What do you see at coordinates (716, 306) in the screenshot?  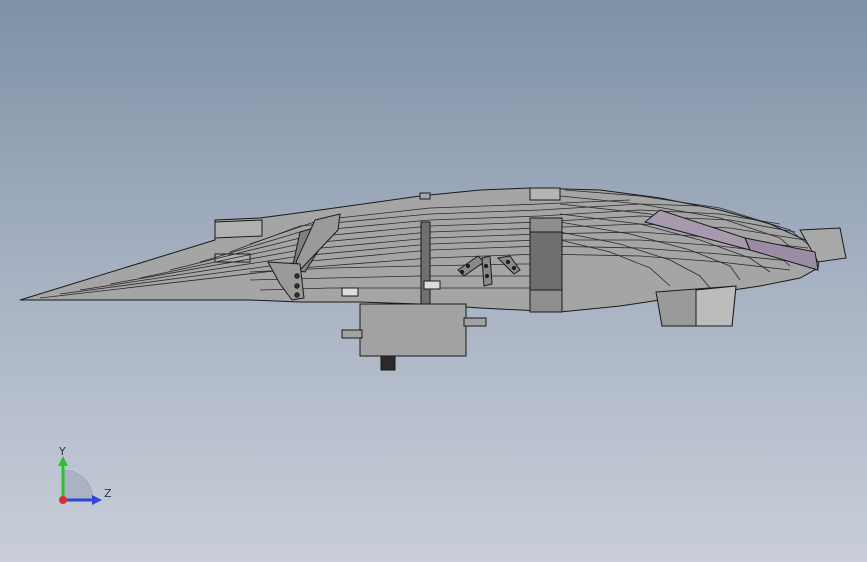 I see `rear-pod-shade` at bounding box center [716, 306].